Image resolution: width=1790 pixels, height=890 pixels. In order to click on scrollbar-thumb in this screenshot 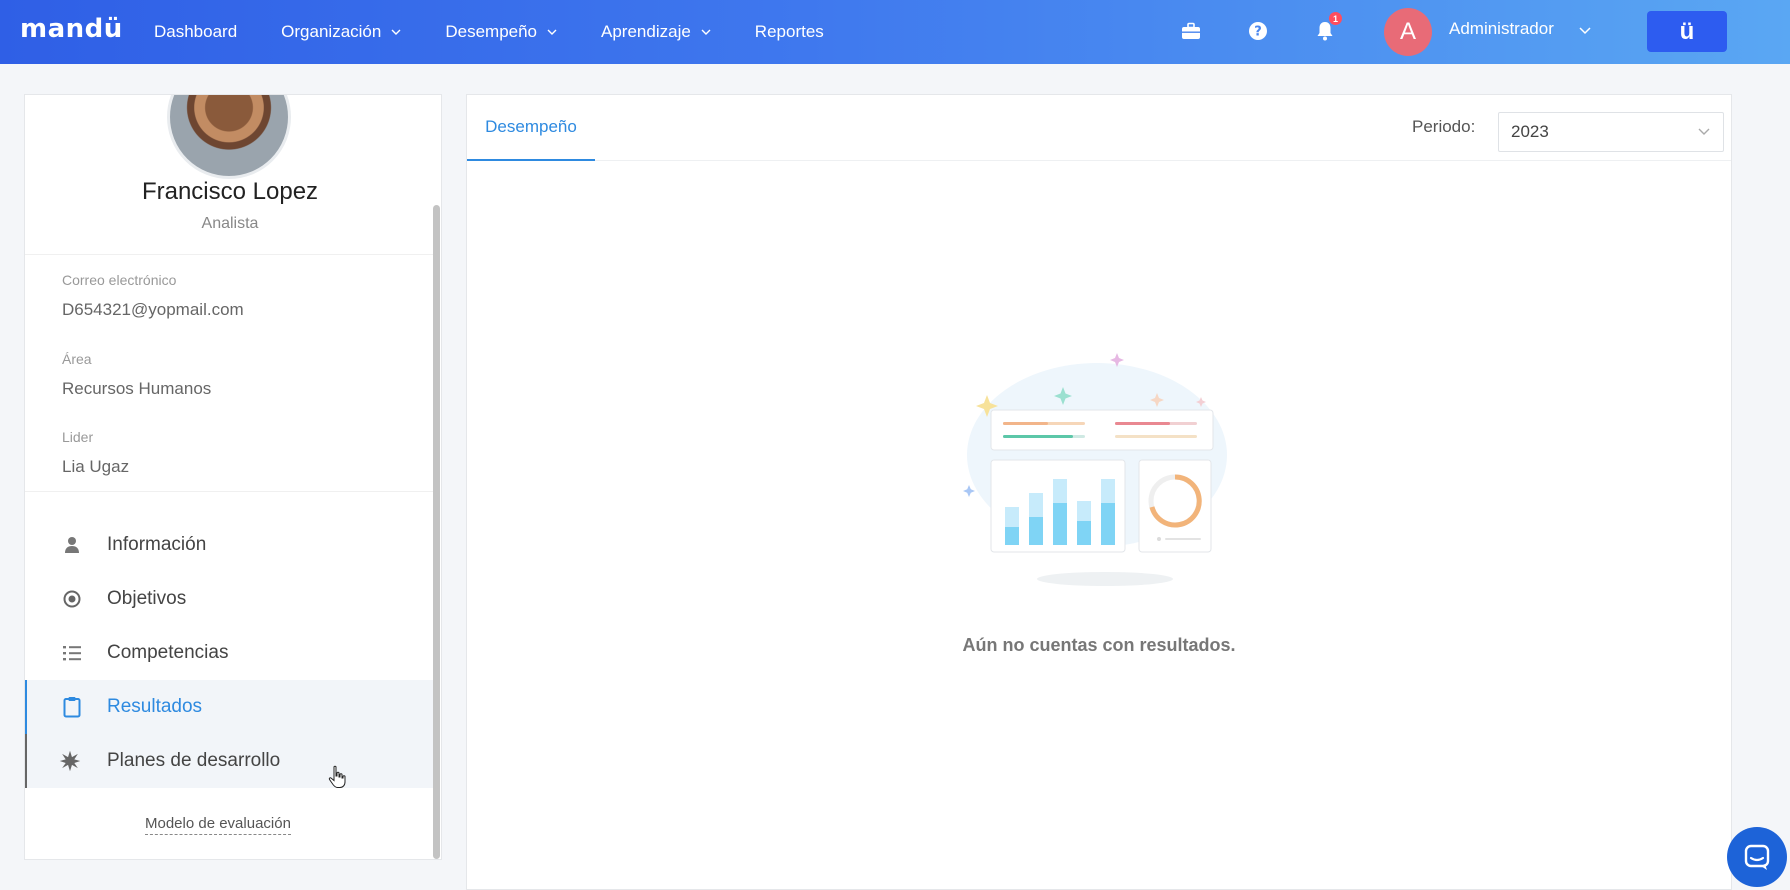, I will do `click(436, 532)`.